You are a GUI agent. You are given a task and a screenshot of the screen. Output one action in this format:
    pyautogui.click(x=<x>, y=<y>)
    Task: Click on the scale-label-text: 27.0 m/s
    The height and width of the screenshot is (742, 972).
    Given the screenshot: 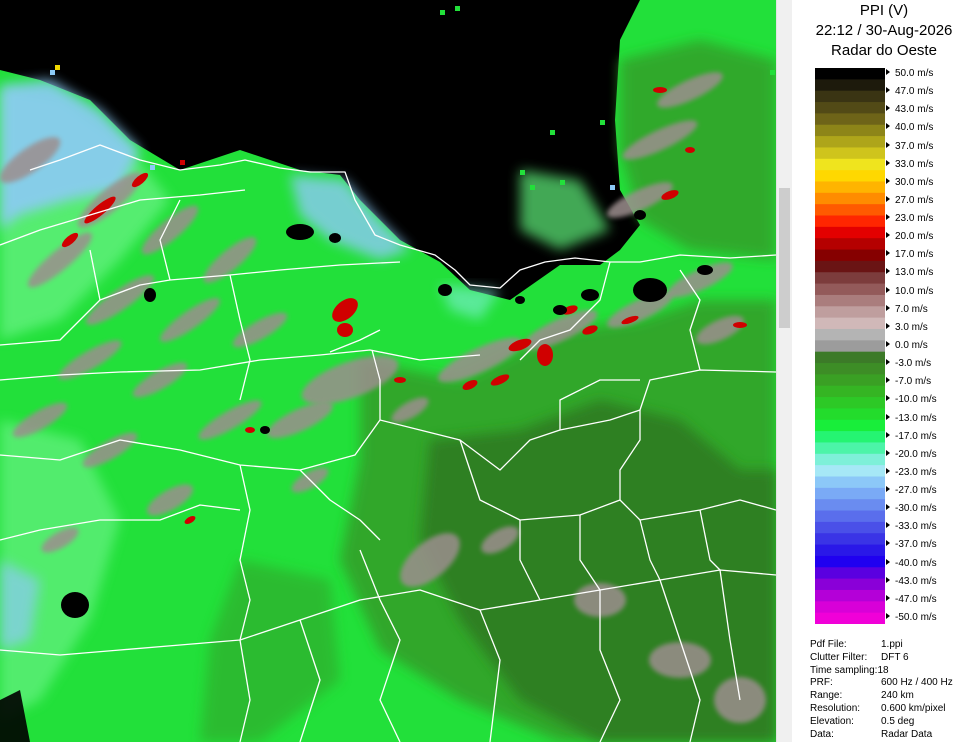 What is the action you would take?
    pyautogui.click(x=914, y=200)
    